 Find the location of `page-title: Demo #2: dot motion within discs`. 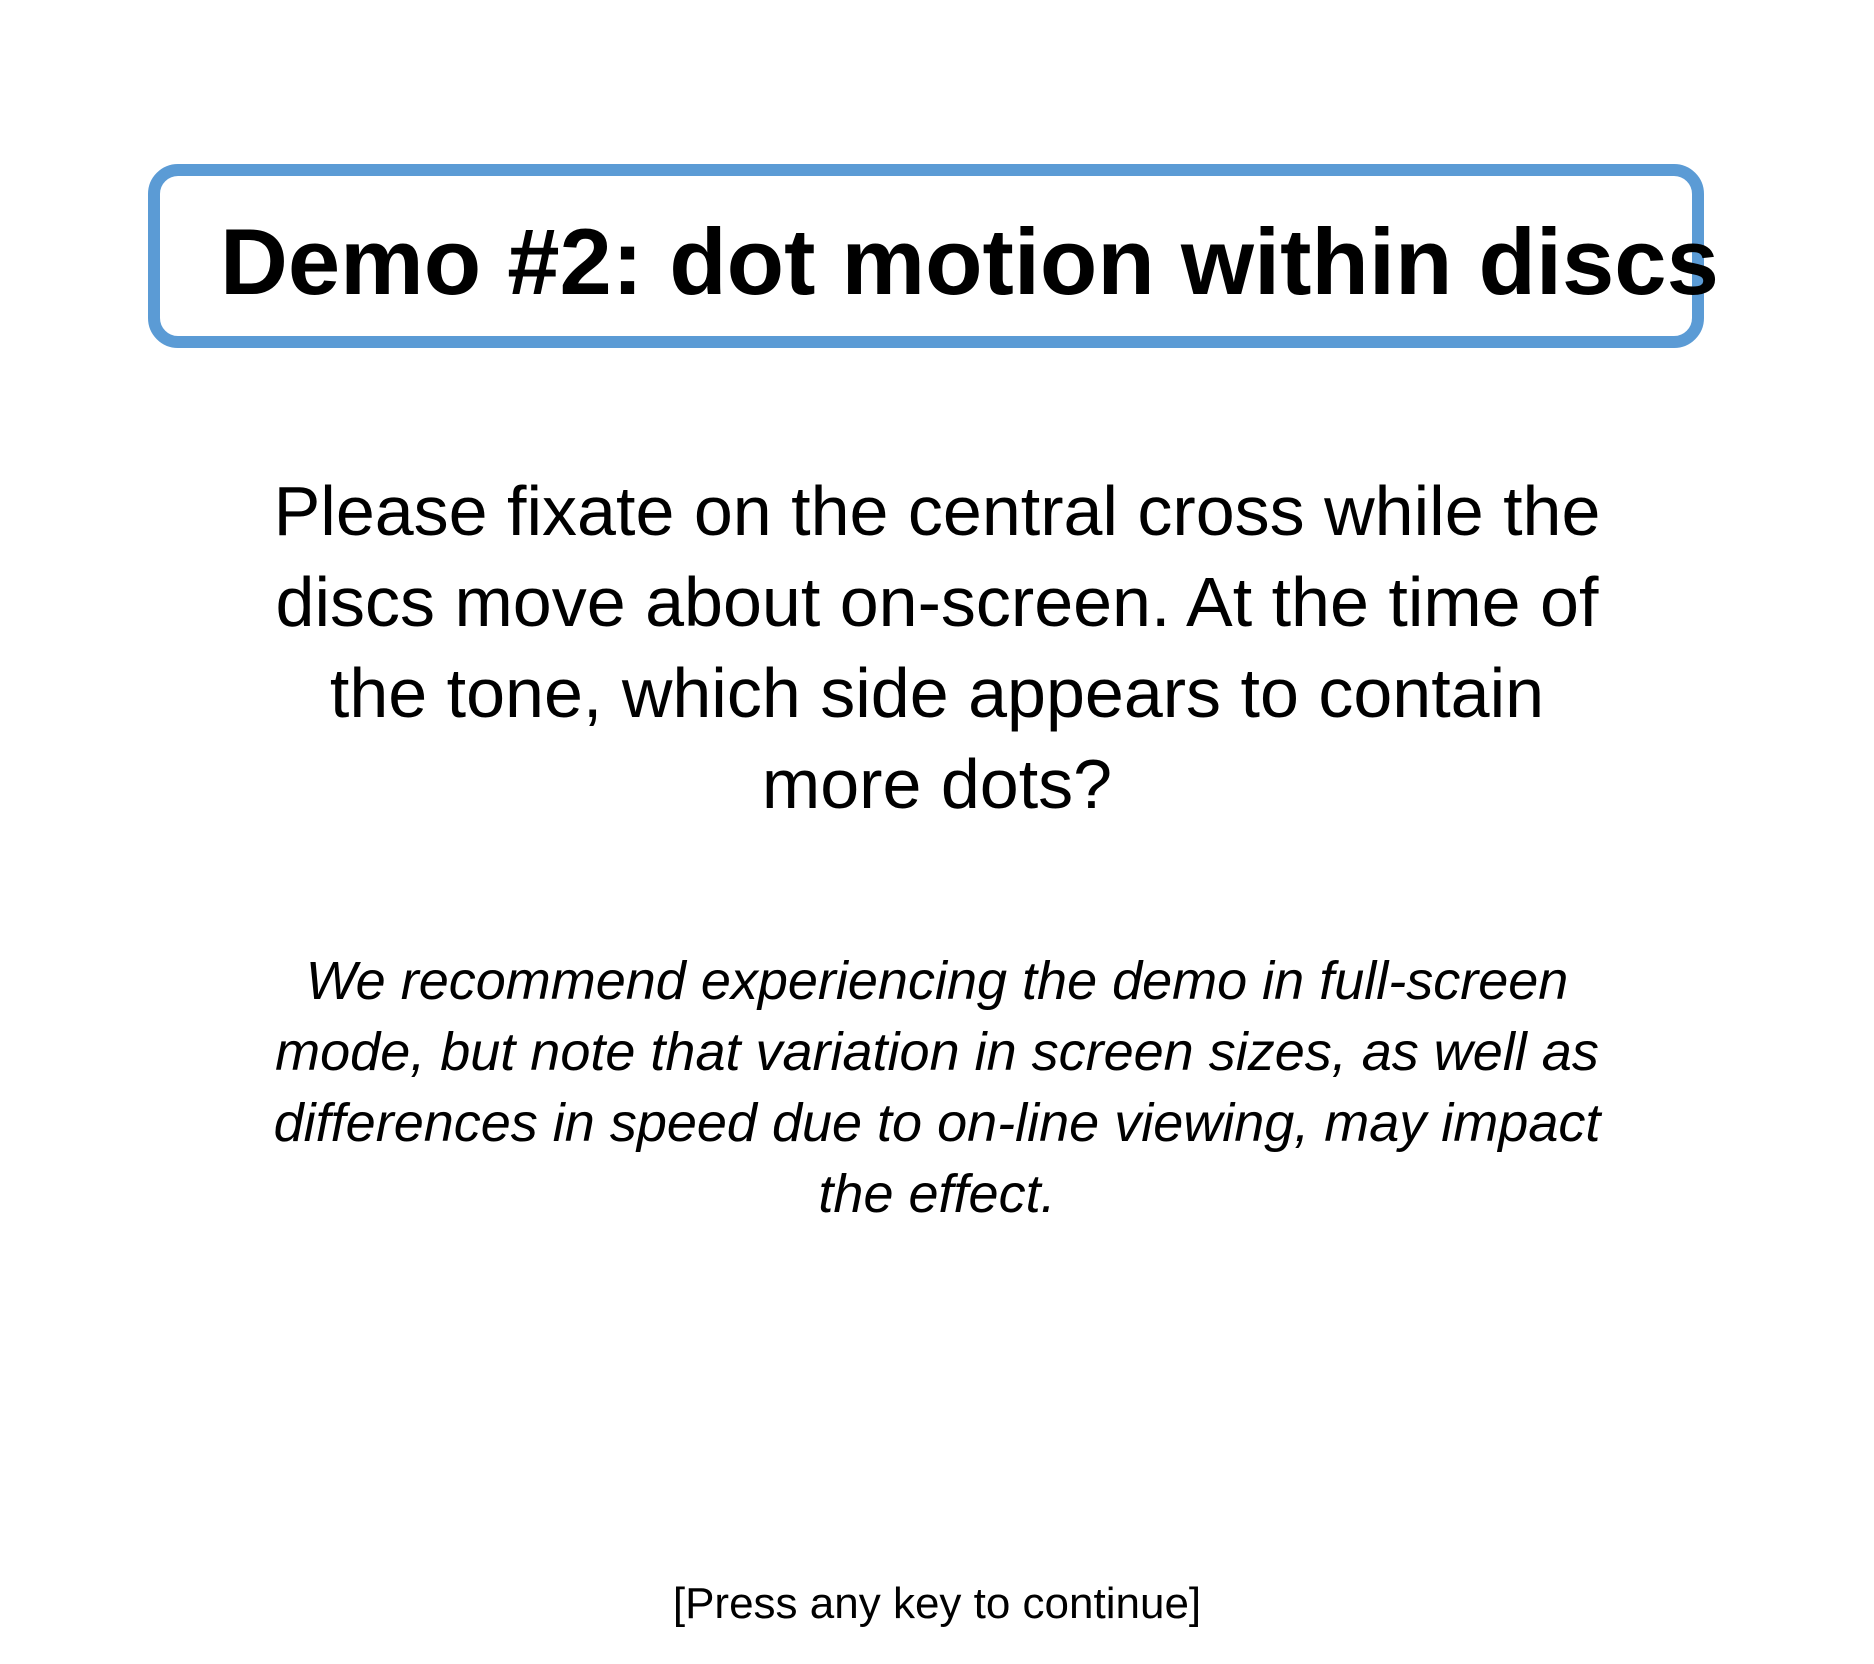

page-title: Demo #2: dot motion within discs is located at coordinates (969, 261).